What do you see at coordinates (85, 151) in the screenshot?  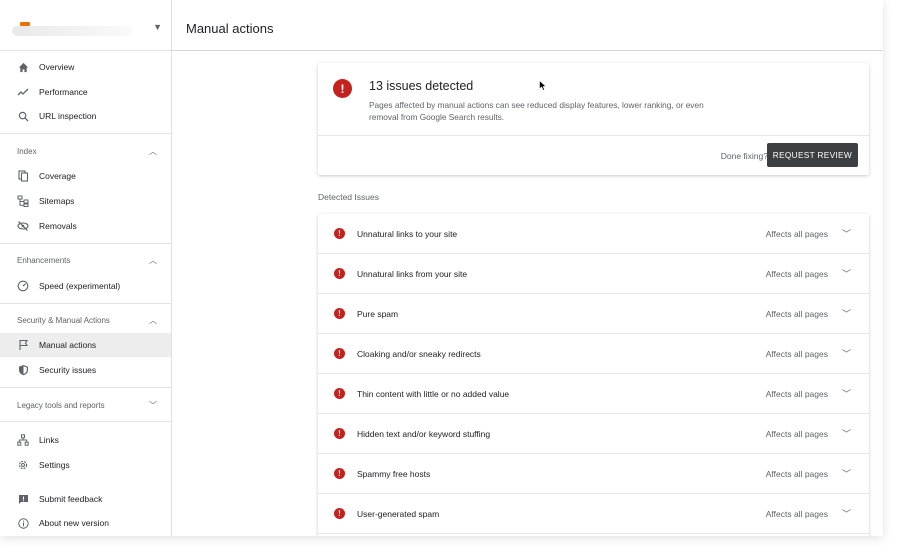 I see `section-index: Index ︿` at bounding box center [85, 151].